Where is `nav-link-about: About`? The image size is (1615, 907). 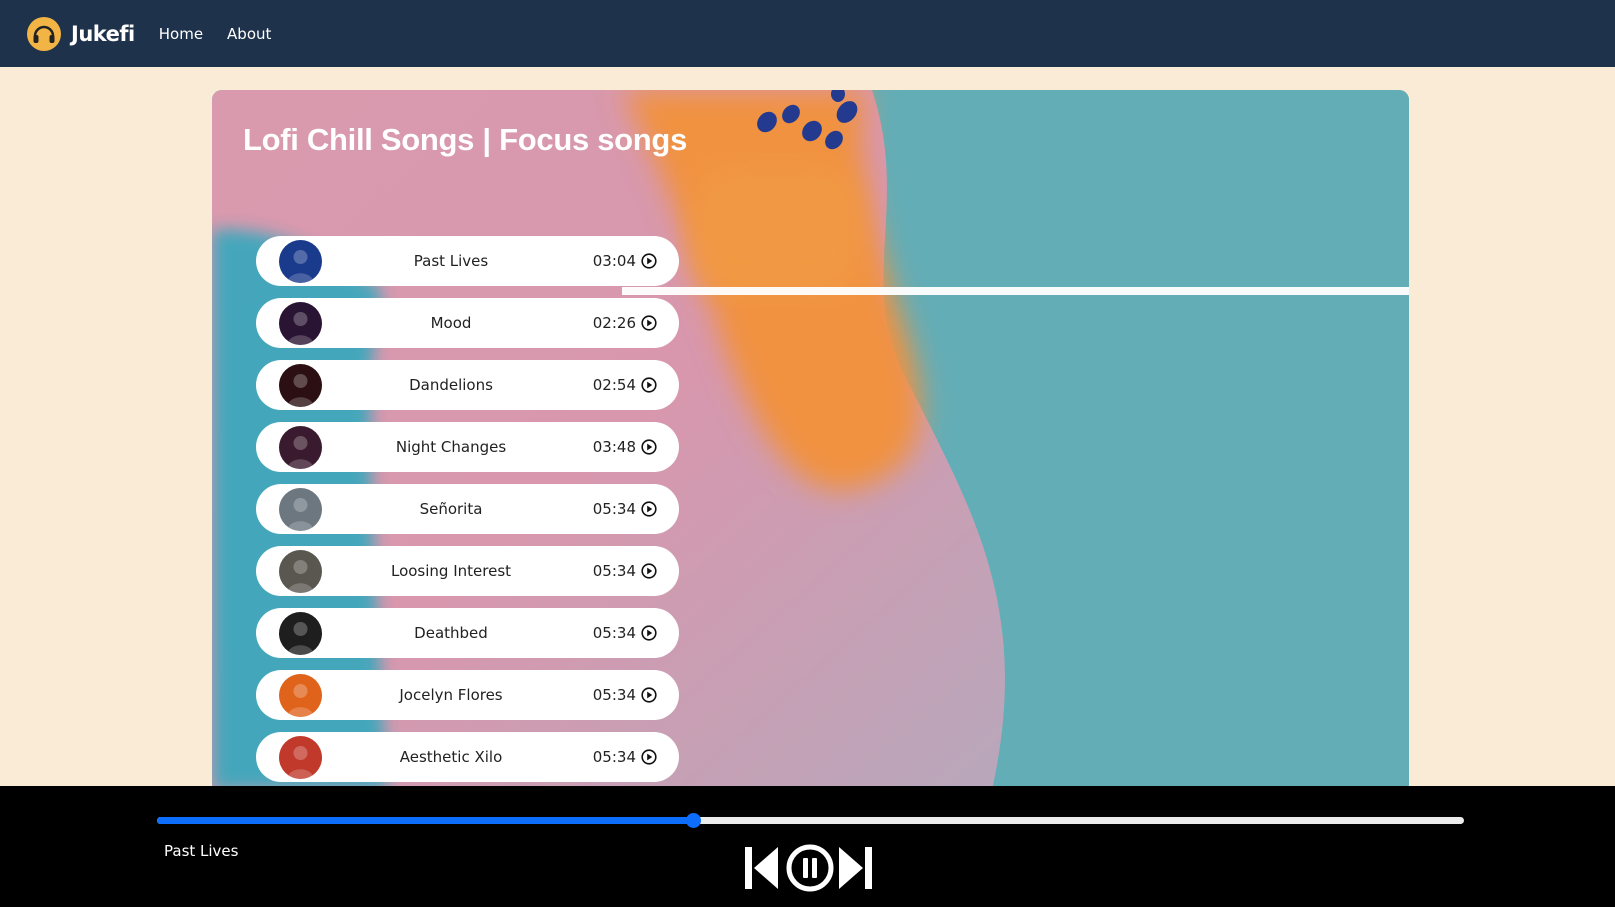 nav-link-about: About is located at coordinates (249, 34).